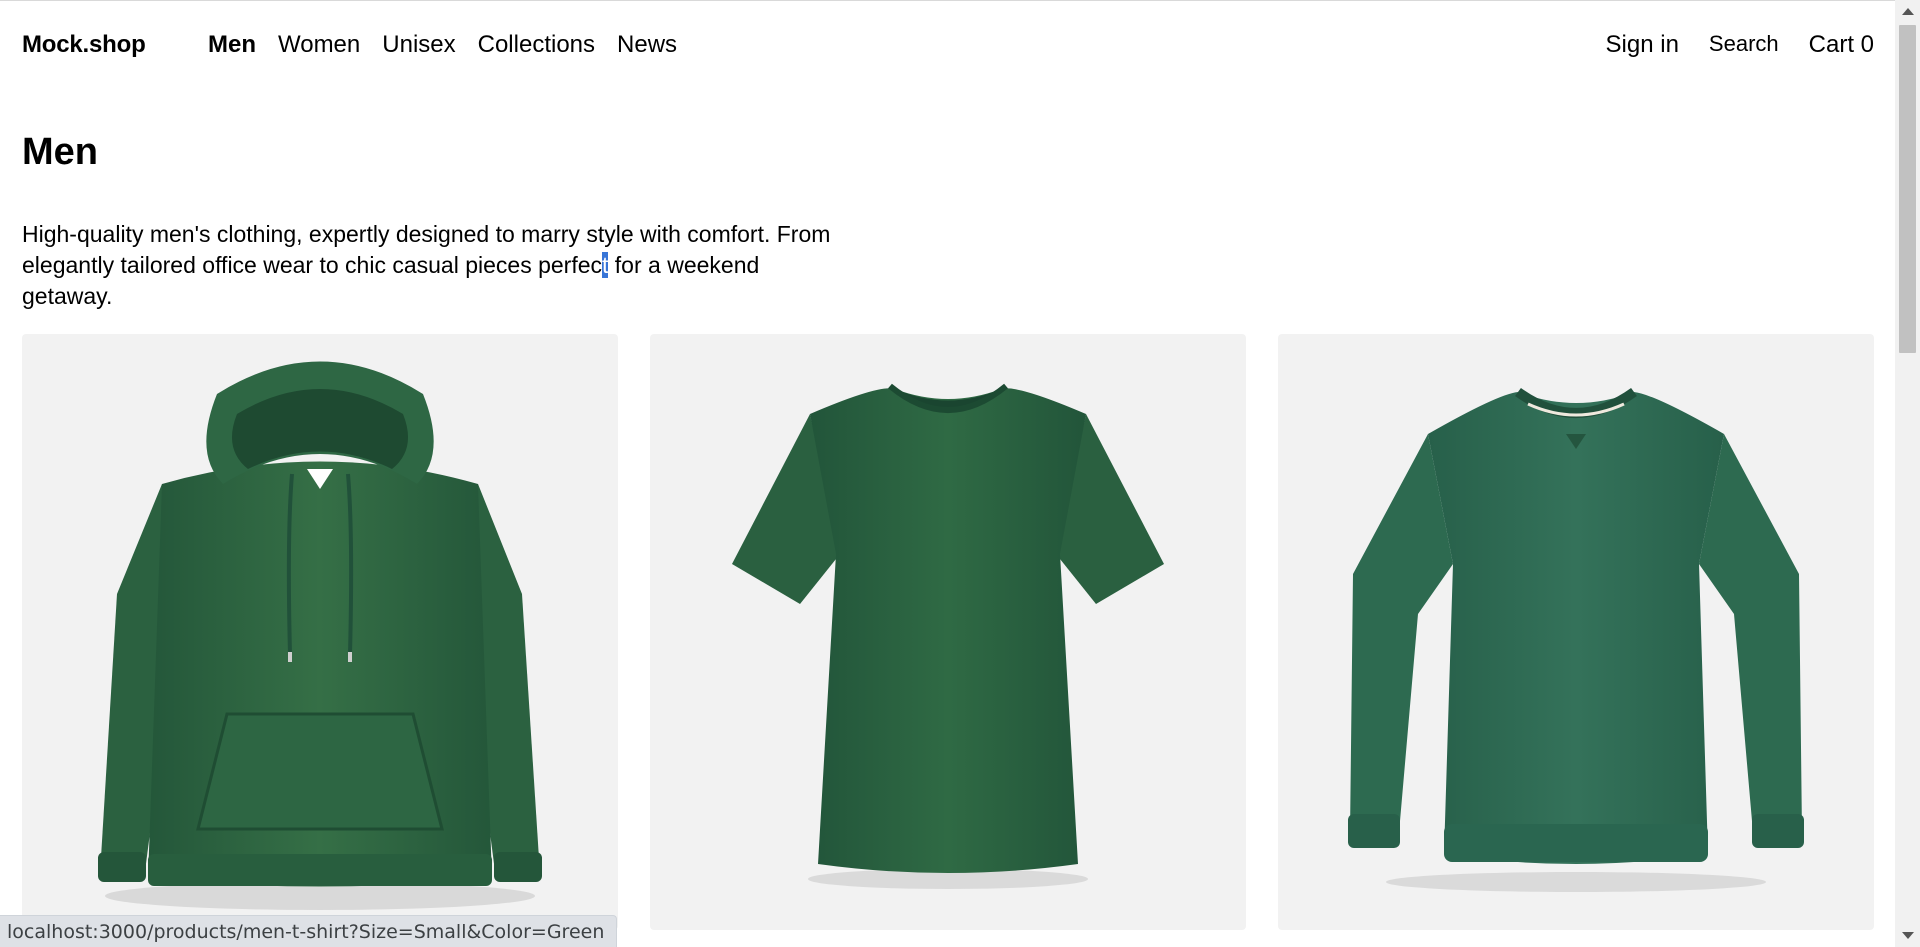  What do you see at coordinates (60, 152) in the screenshot?
I see `page-title: Men` at bounding box center [60, 152].